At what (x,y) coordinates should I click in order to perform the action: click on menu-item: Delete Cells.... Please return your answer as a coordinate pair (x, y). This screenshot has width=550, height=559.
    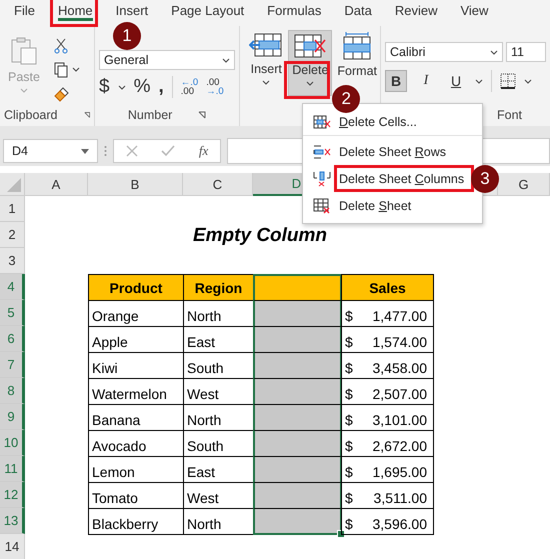
    Looking at the image, I should click on (378, 121).